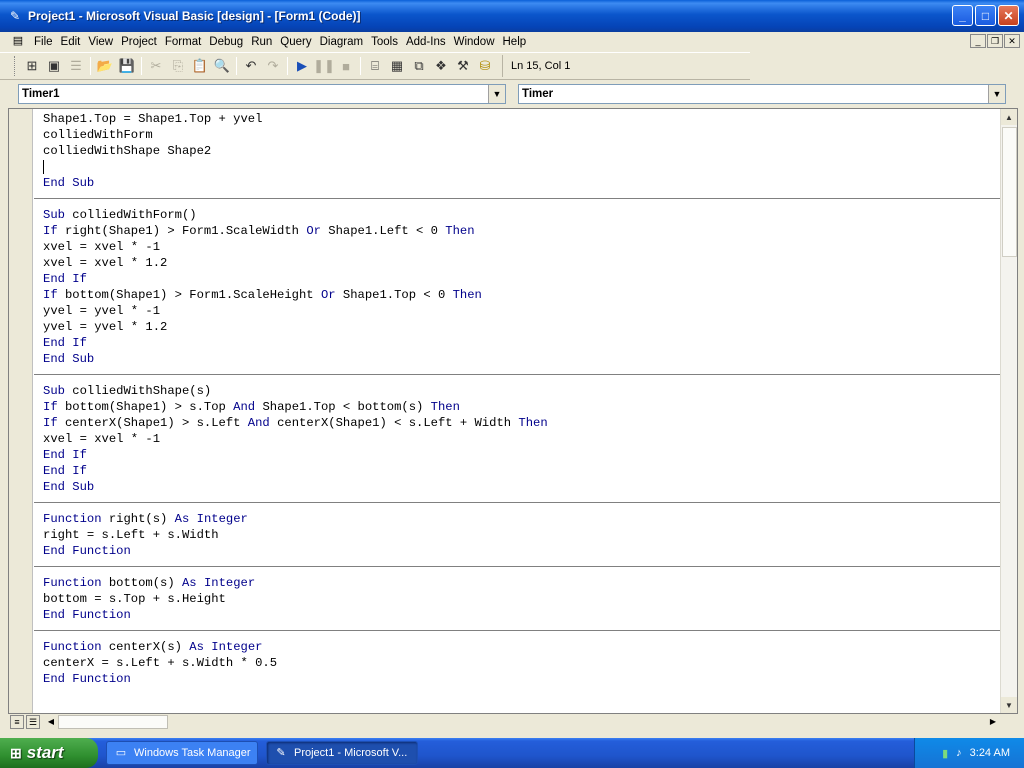 The image size is (1024, 768). I want to click on procedure-combo: Timer ▼, so click(762, 94).